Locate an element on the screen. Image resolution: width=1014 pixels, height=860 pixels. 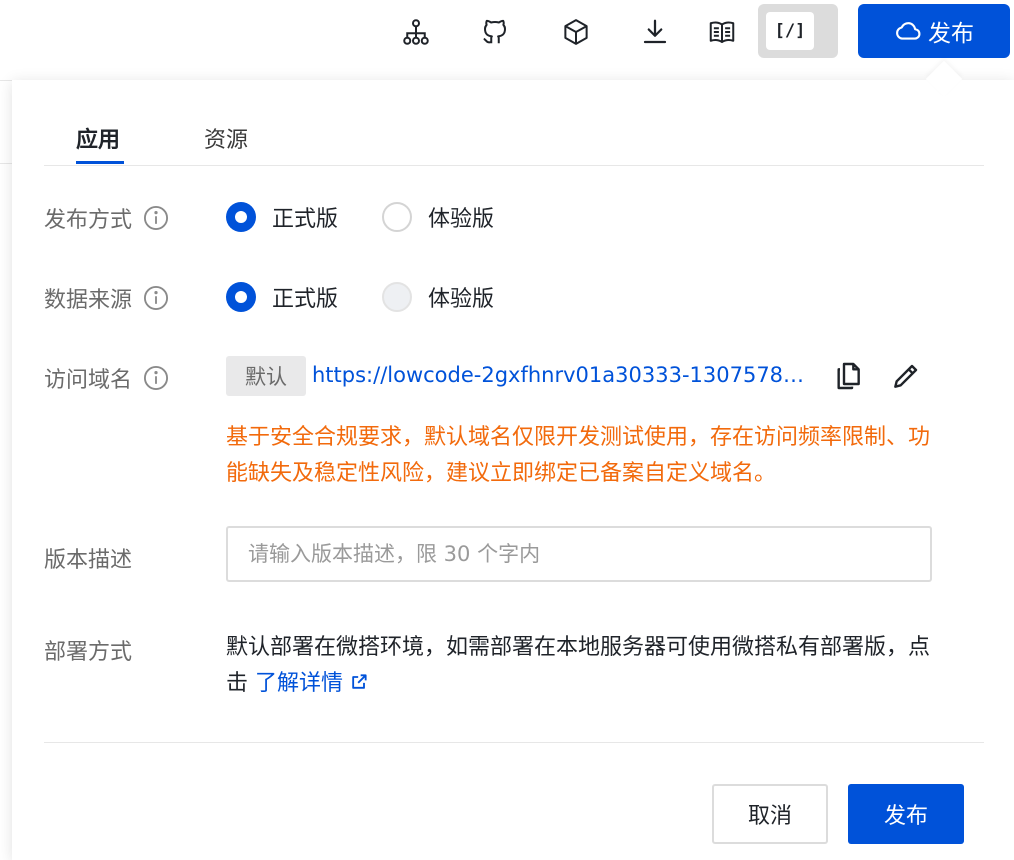
footer-divider is located at coordinates (514, 742).